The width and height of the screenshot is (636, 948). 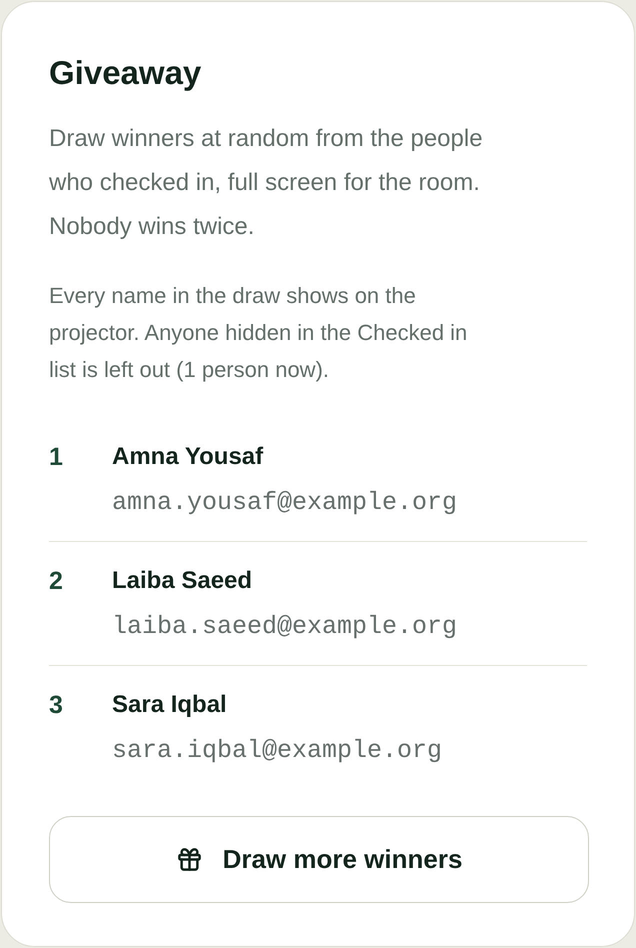 I want to click on gift-icon, so click(x=189, y=859).